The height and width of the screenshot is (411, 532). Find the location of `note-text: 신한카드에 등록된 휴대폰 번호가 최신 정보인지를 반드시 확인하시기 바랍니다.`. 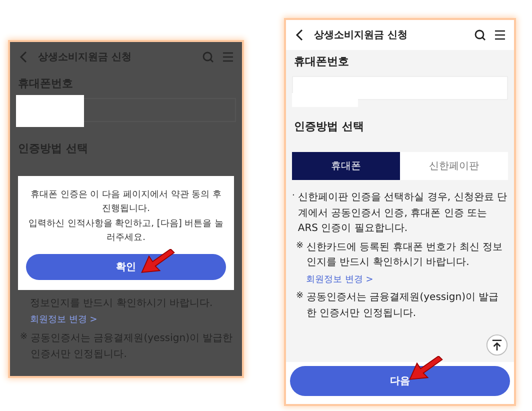

note-text: 신한카드에 등록된 휴대폰 번호가 최신 정보인지를 반드시 확인하시기 바랍니다. is located at coordinates (405, 255).